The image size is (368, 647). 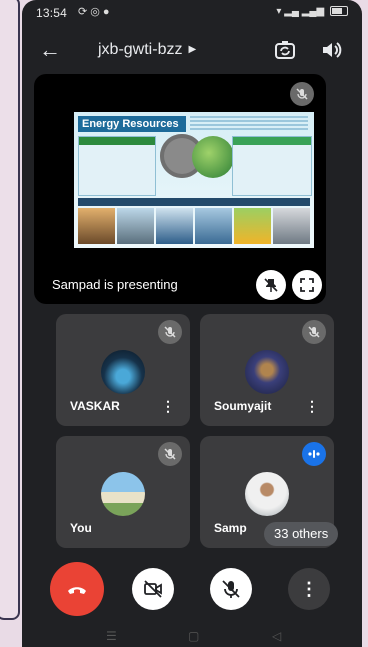 What do you see at coordinates (307, 285) in the screenshot?
I see `fullscreen-icon` at bounding box center [307, 285].